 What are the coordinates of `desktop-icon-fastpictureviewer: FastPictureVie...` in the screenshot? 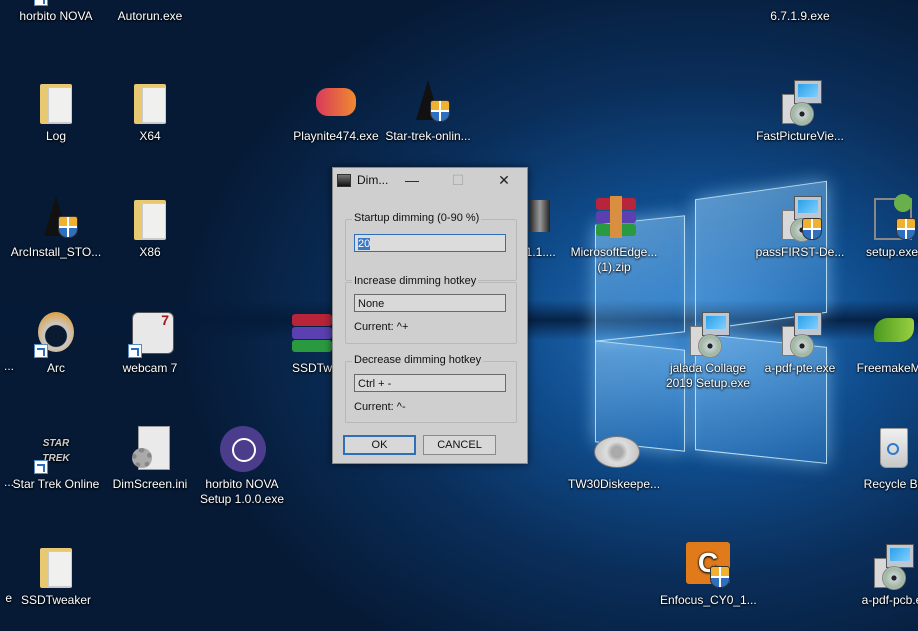 It's located at (800, 111).